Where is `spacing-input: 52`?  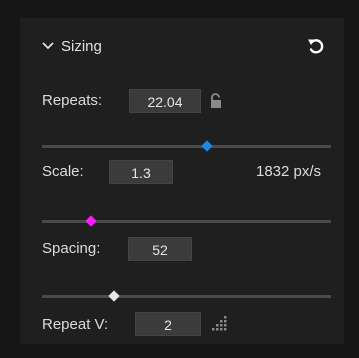
spacing-input: 52 is located at coordinates (160, 249).